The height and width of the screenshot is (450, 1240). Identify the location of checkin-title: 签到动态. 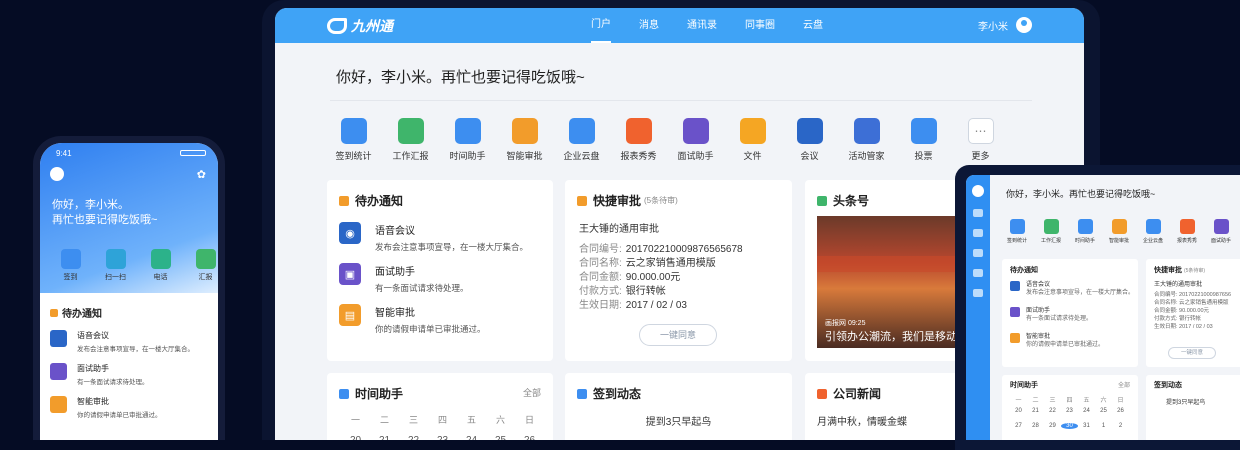
(617, 394).